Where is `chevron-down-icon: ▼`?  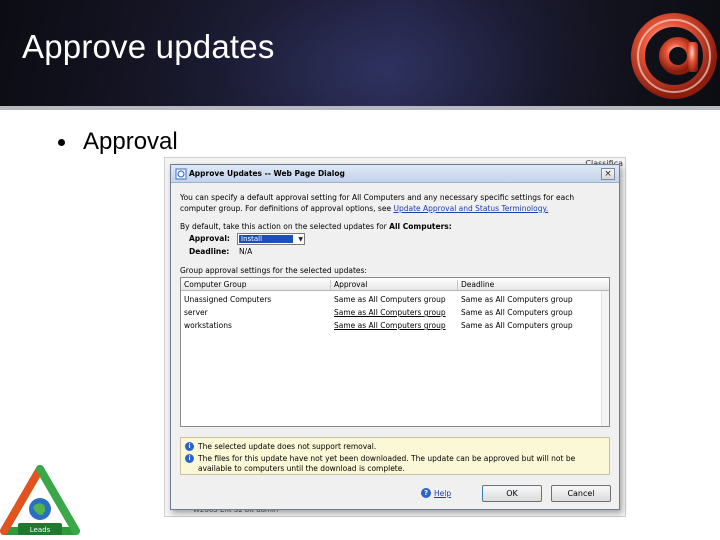 chevron-down-icon: ▼ is located at coordinates (300, 239).